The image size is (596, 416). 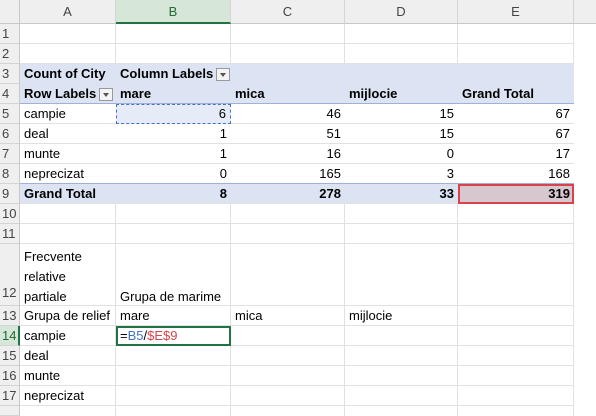 What do you see at coordinates (288, 316) in the screenshot?
I see `table2-col-mica: mica` at bounding box center [288, 316].